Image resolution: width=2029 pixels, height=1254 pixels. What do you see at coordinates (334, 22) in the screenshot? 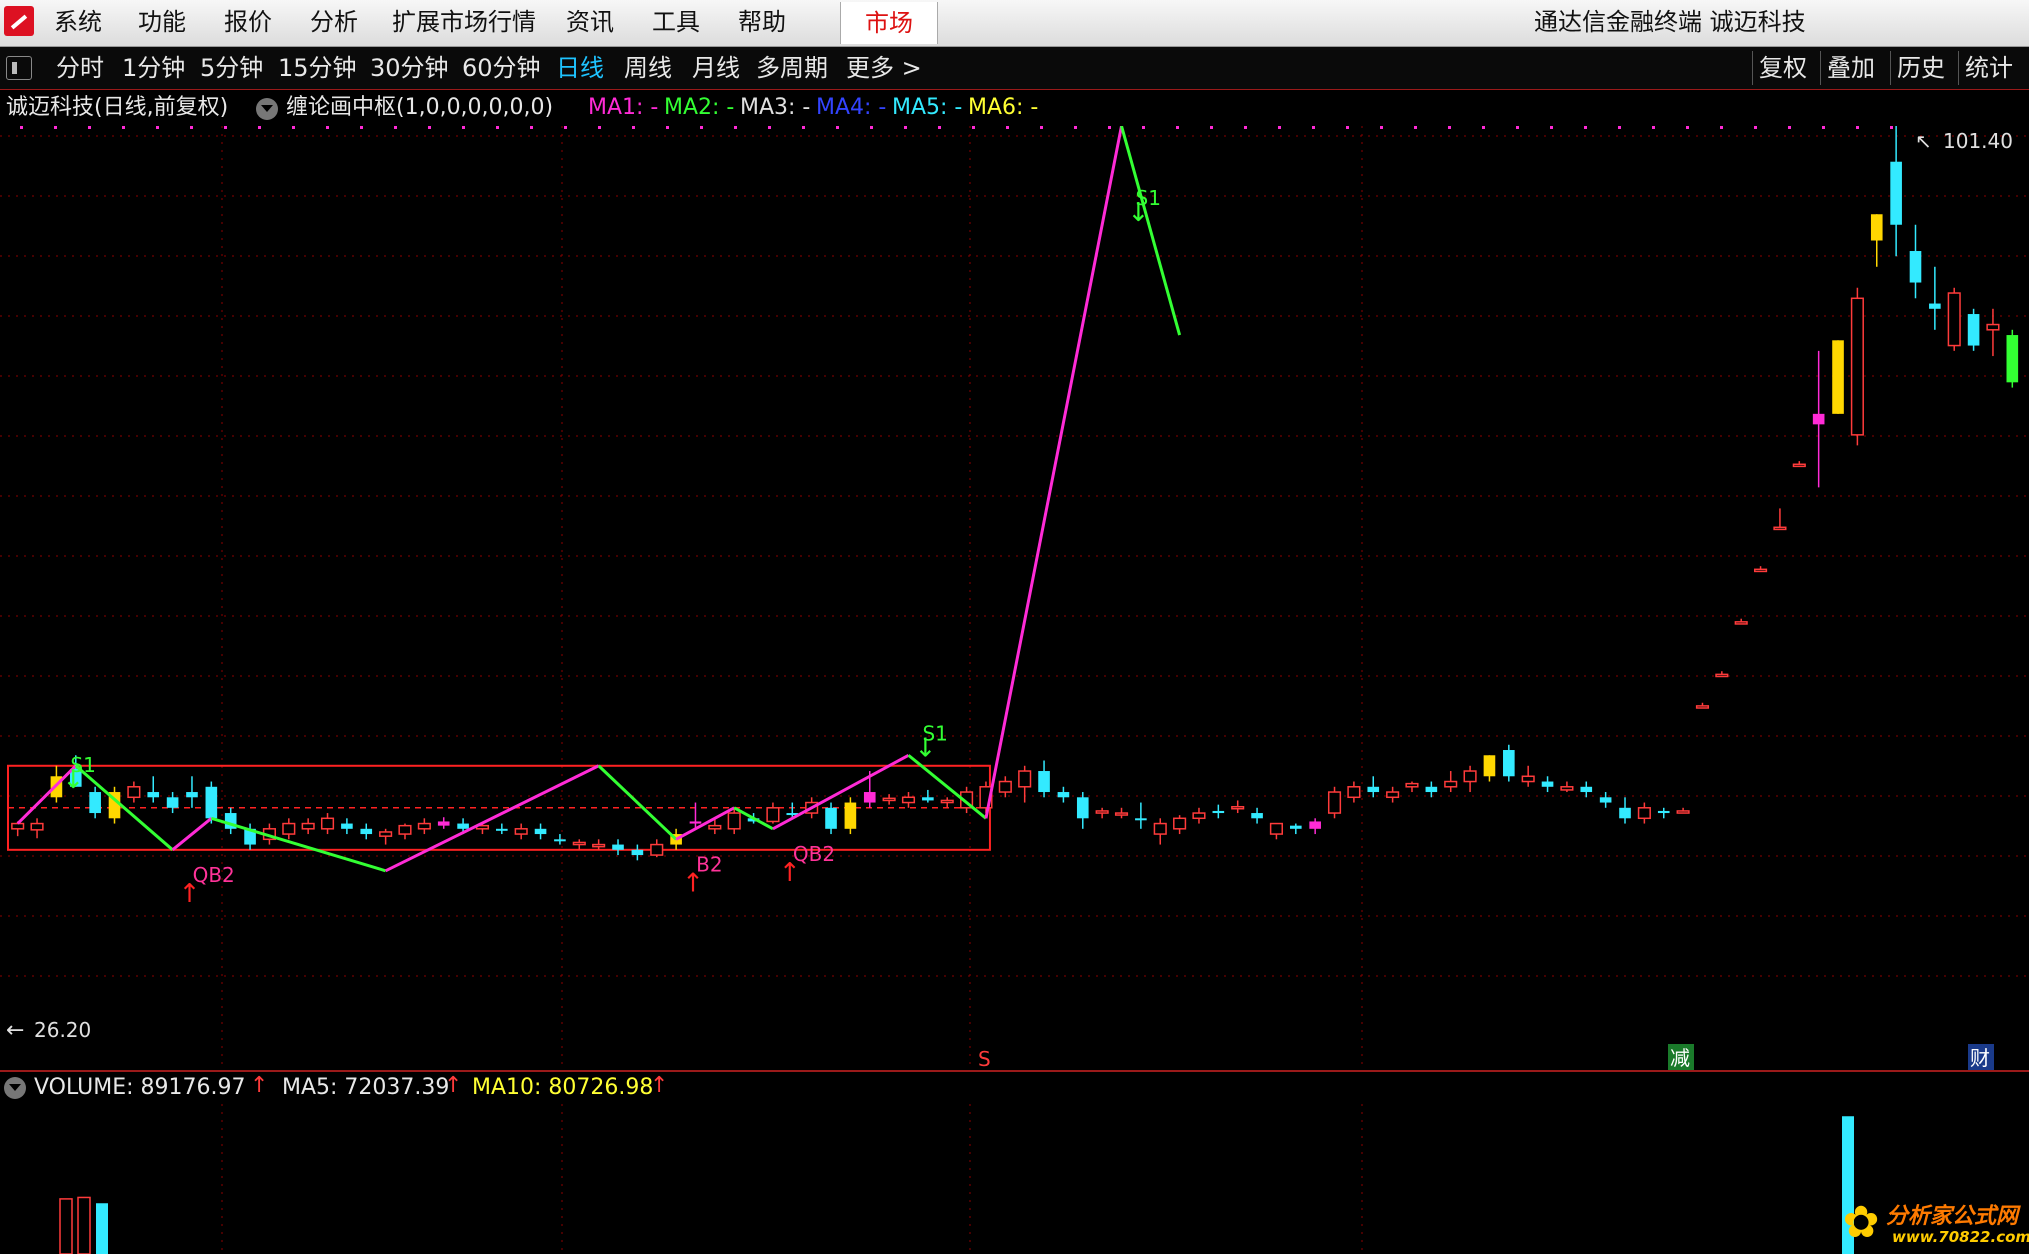
I see `menu-analysis: 分析` at bounding box center [334, 22].